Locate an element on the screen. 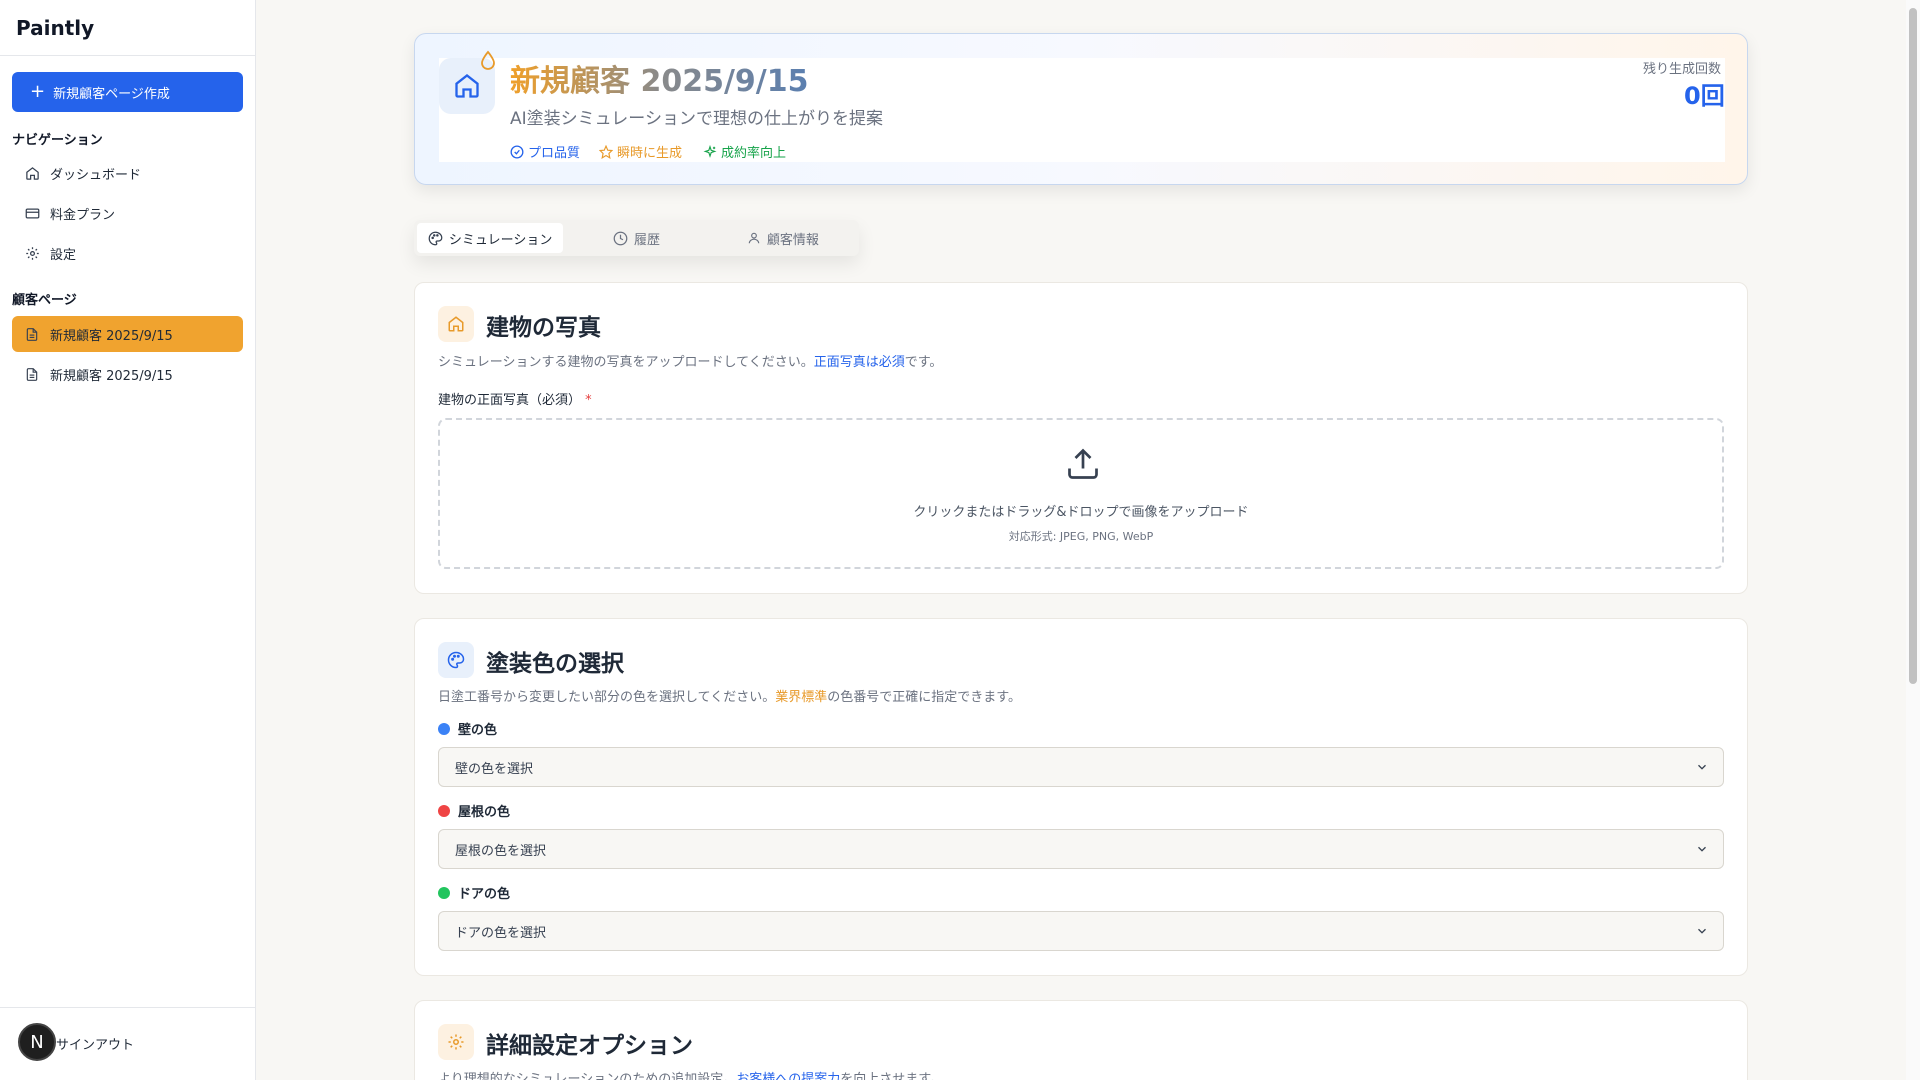 This screenshot has width=1920, height=1080. clock-icon is located at coordinates (620, 238).